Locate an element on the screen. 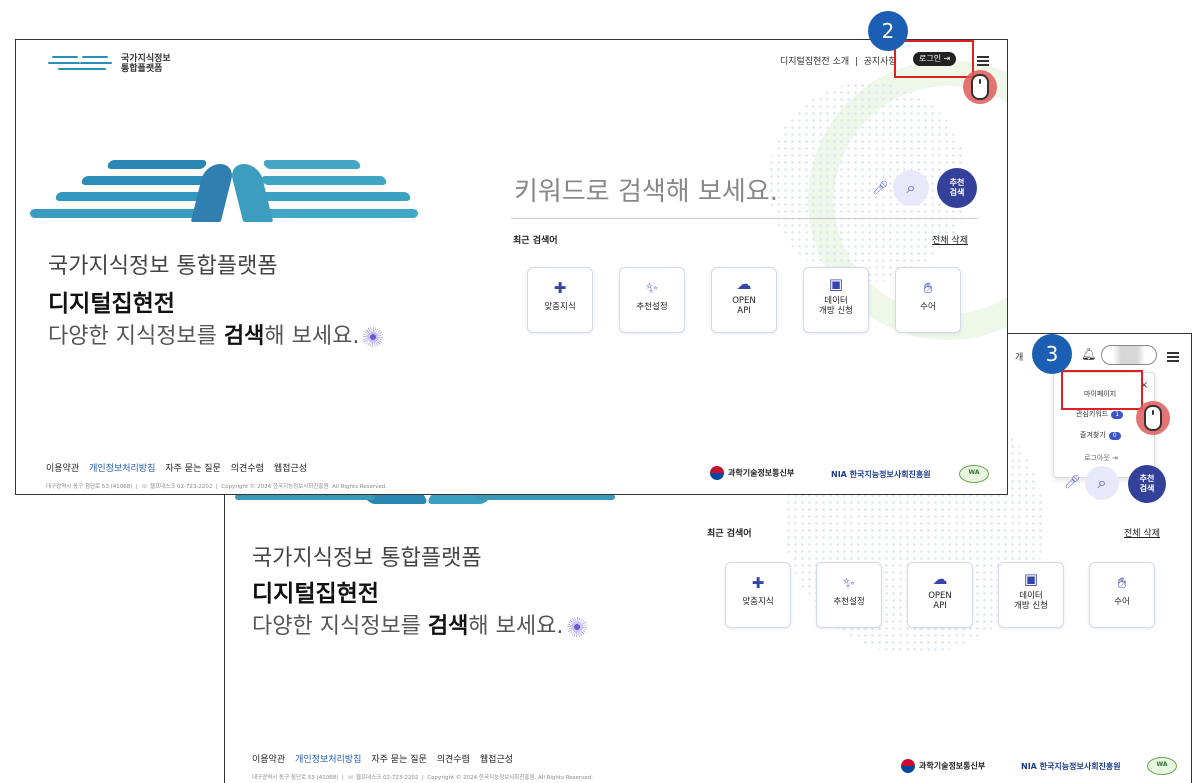  hero-line3-post: 해 보세요. is located at coordinates (312, 336).